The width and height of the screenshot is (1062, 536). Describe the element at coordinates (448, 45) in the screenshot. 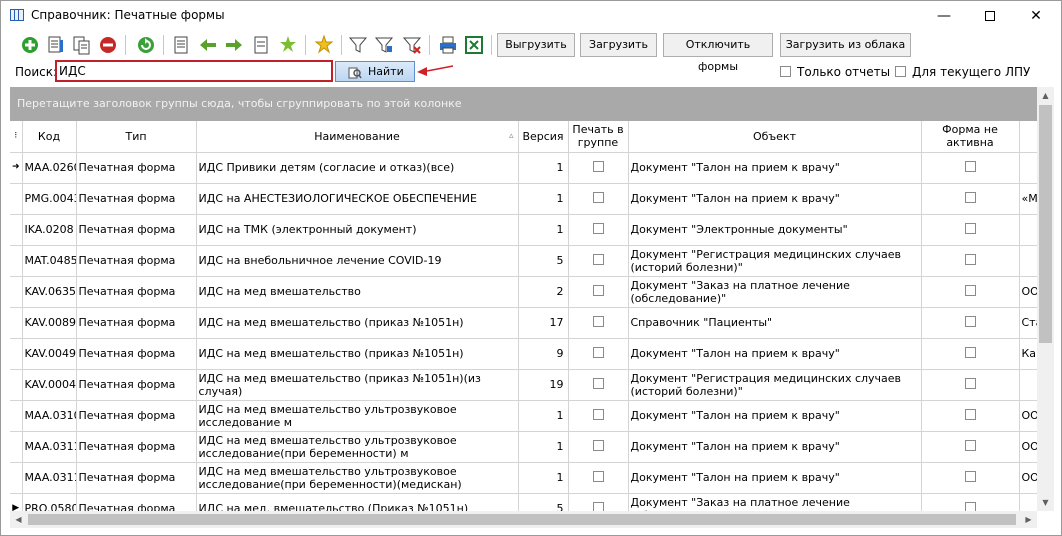

I see `print-icon` at that location.